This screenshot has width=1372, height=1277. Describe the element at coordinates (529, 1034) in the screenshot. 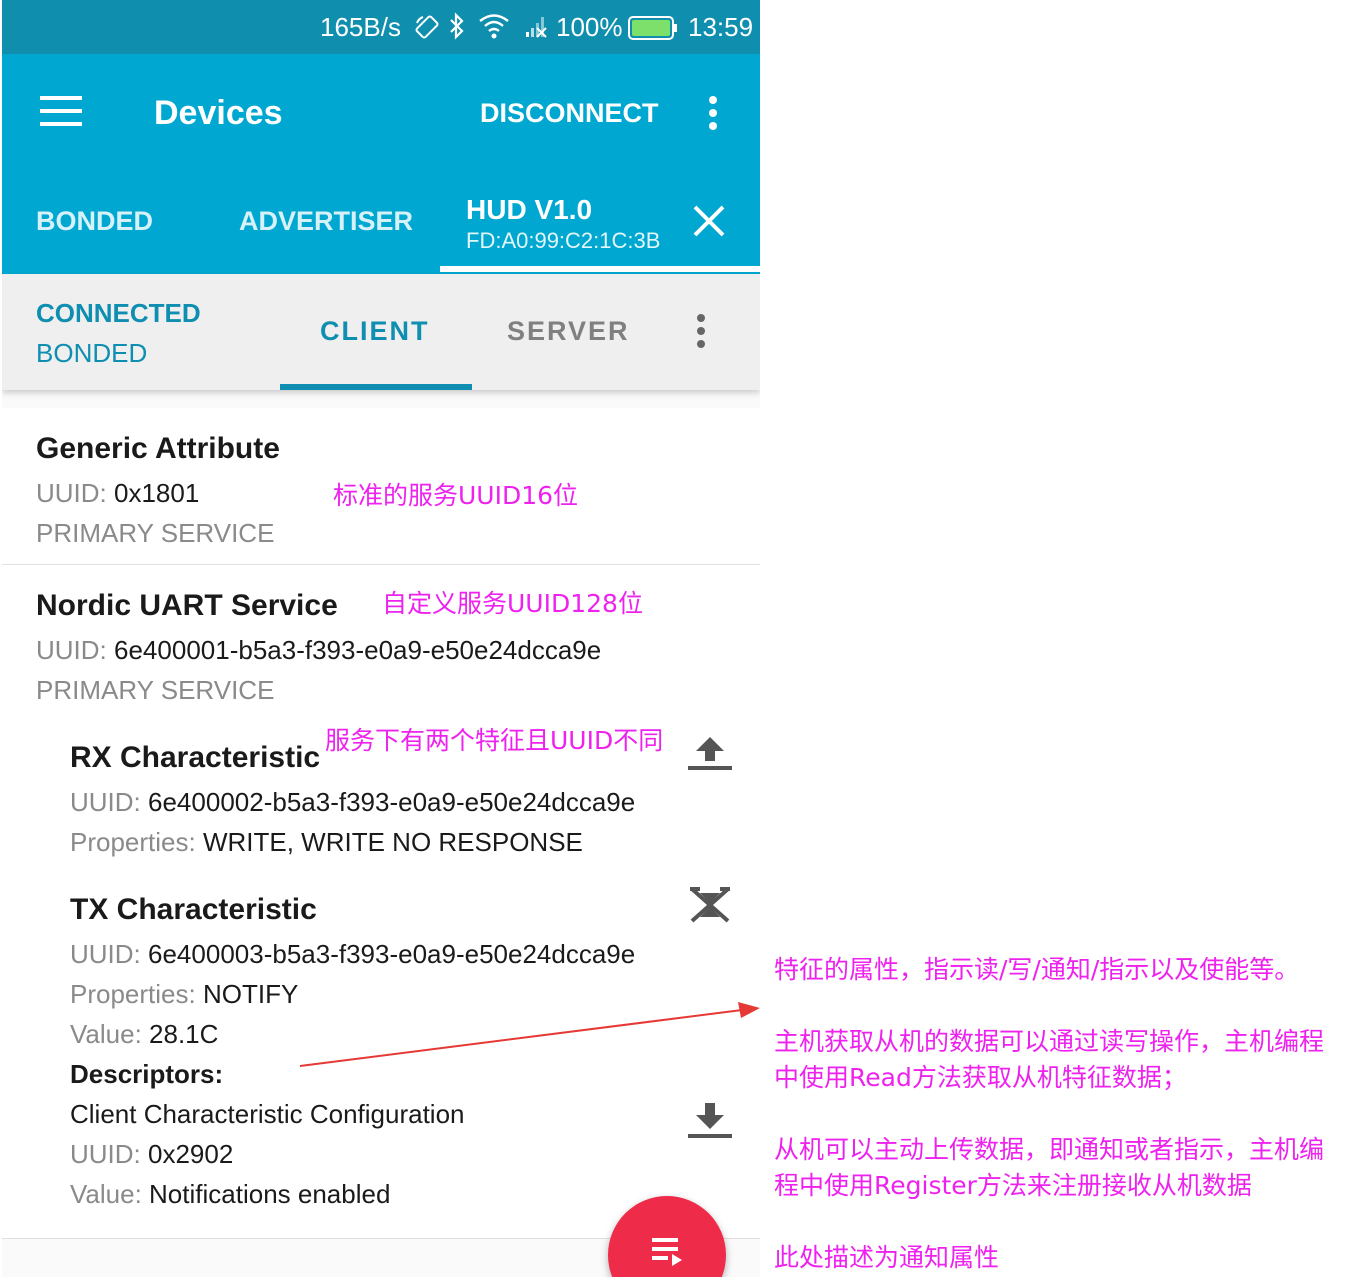

I see `annotation-arrow` at that location.